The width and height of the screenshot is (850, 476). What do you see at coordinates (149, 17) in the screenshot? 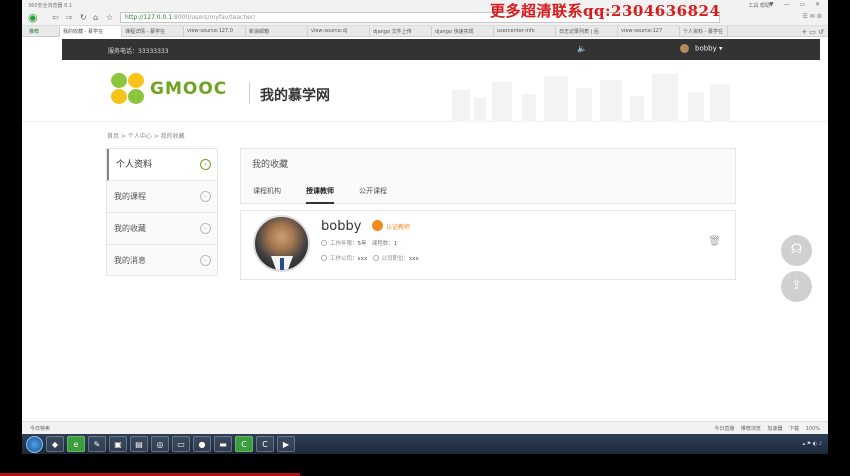
I see `url-host: http://127.0.0.1` at bounding box center [149, 17].